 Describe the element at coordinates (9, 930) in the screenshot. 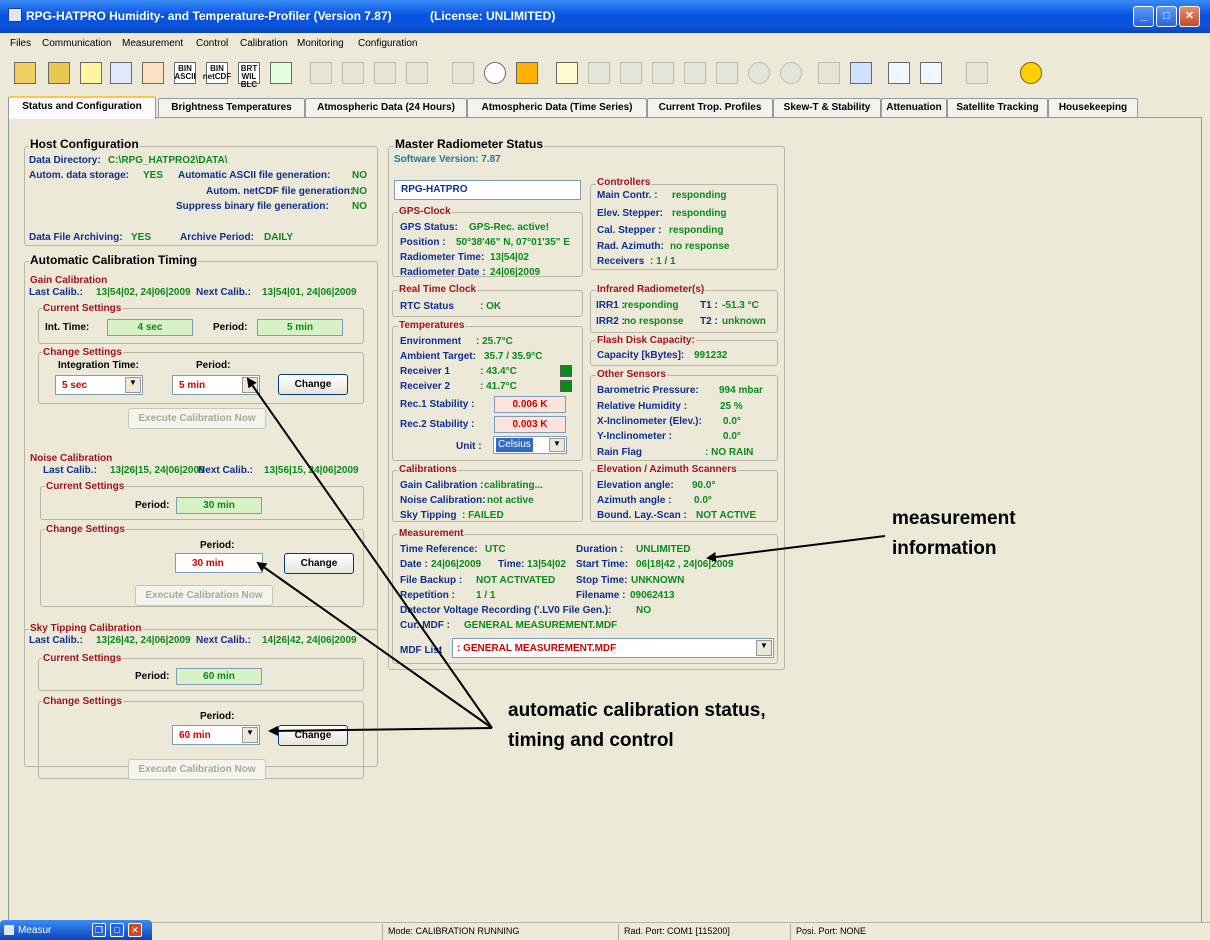

I see `window-icon` at that location.